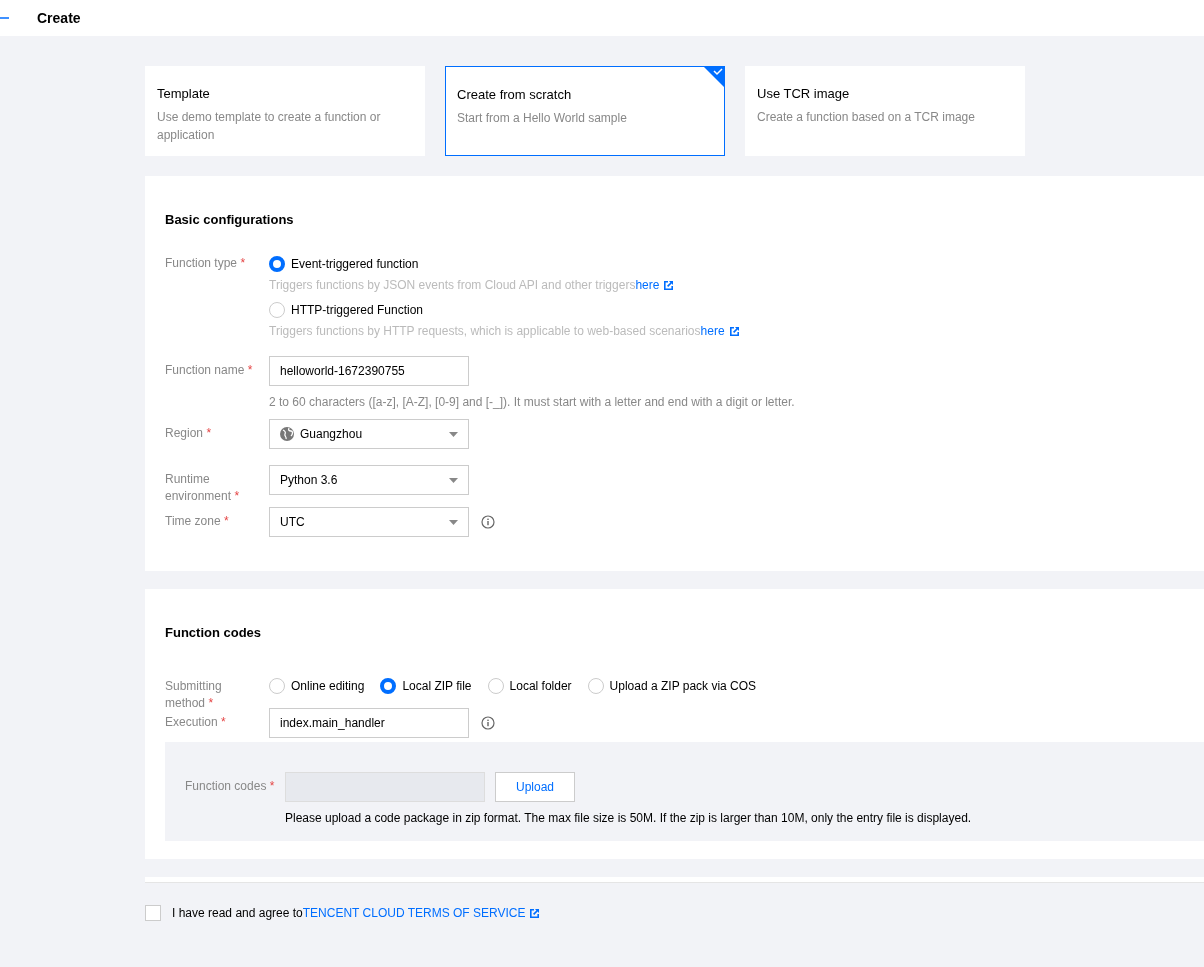 The height and width of the screenshot is (967, 1204). Describe the element at coordinates (426, 686) in the screenshot. I see `radio-option: Local ZIP file` at that location.